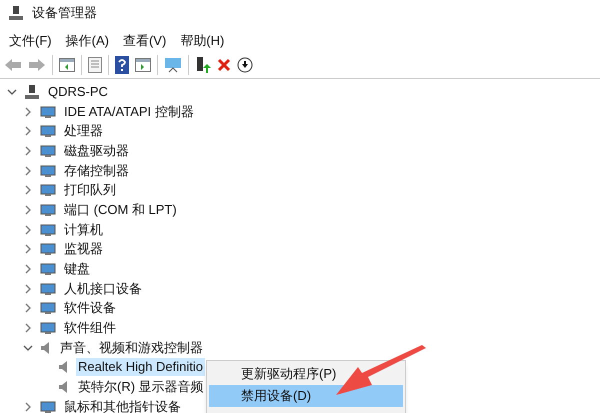 This screenshot has width=600, height=413. Describe the element at coordinates (103, 289) in the screenshot. I see `tree-item: 人机接口设备` at that location.